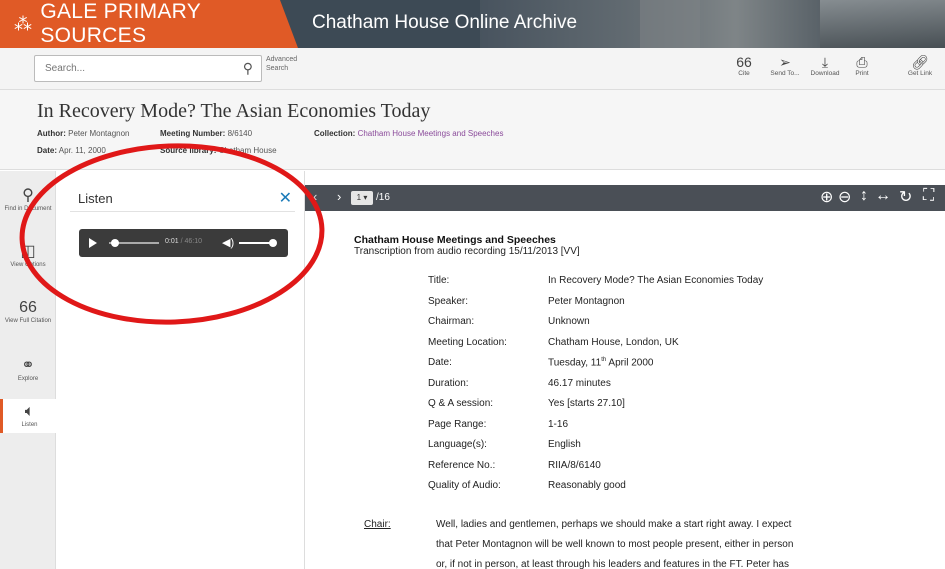  I want to click on meeting-label: Meeting Number:, so click(193, 133).